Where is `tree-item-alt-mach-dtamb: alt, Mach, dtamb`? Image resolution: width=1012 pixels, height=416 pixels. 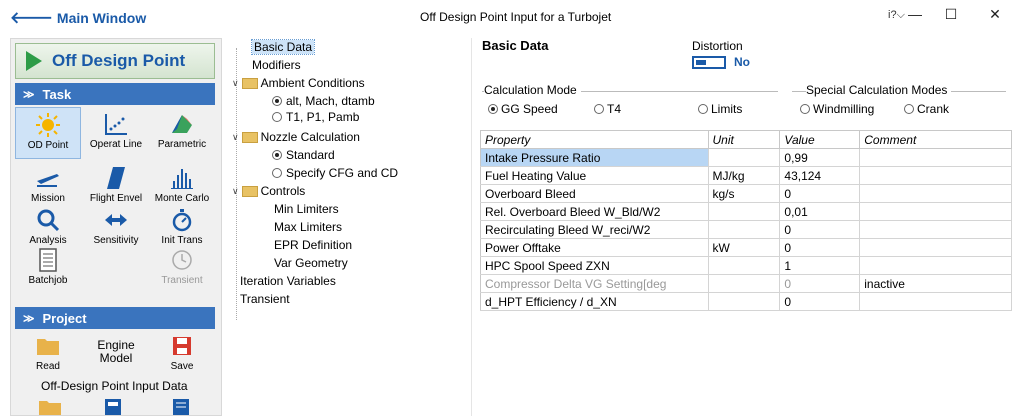 tree-item-alt-mach-dtamb: alt, Mach, dtamb is located at coordinates (323, 101).